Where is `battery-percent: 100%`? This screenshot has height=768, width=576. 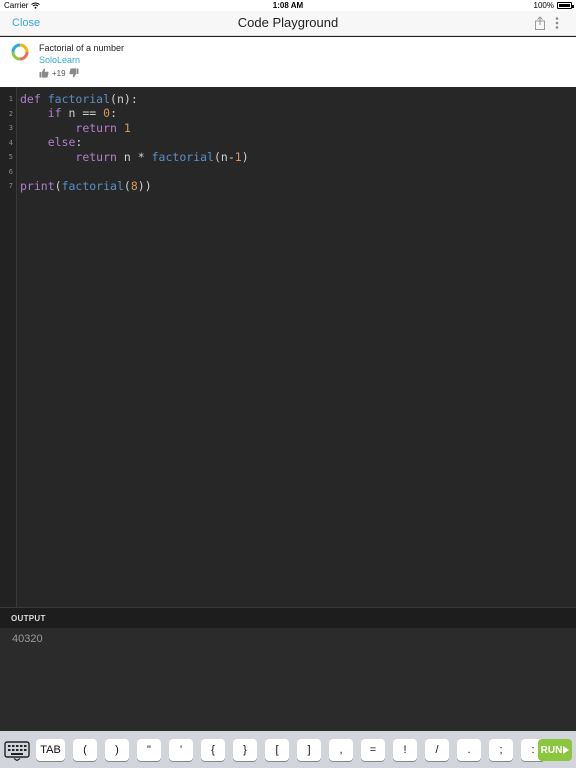
battery-percent: 100% is located at coordinates (543, 5).